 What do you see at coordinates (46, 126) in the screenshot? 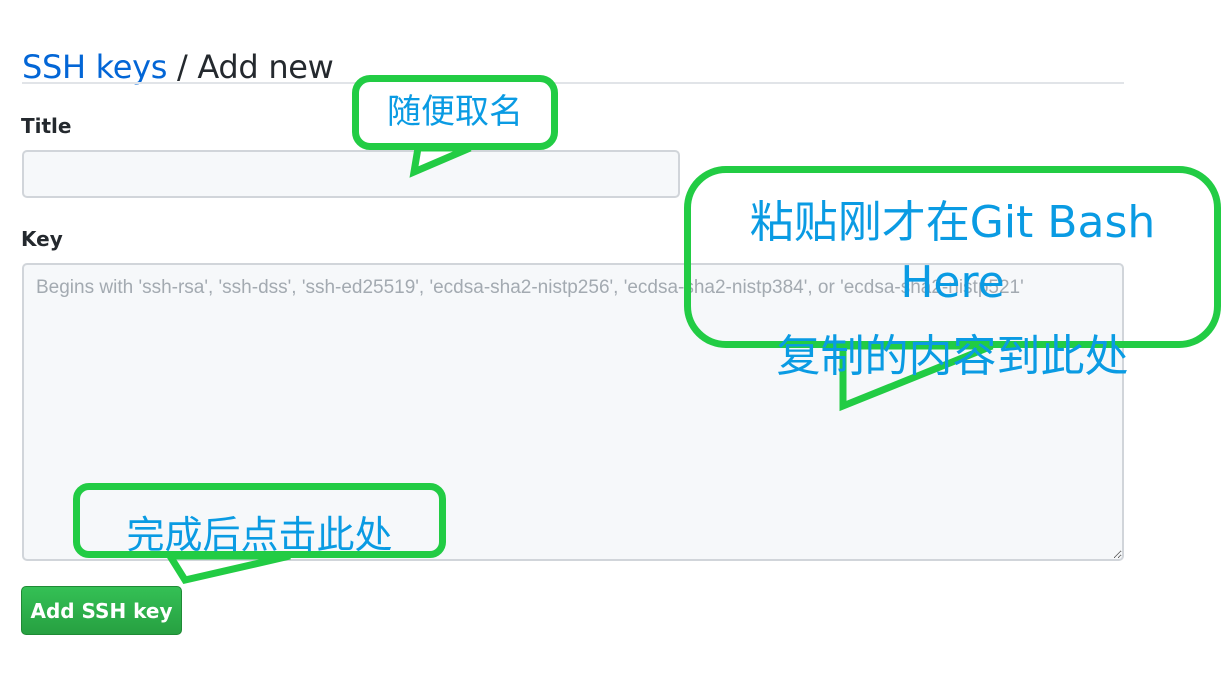
I see `title-label: Title` at bounding box center [46, 126].